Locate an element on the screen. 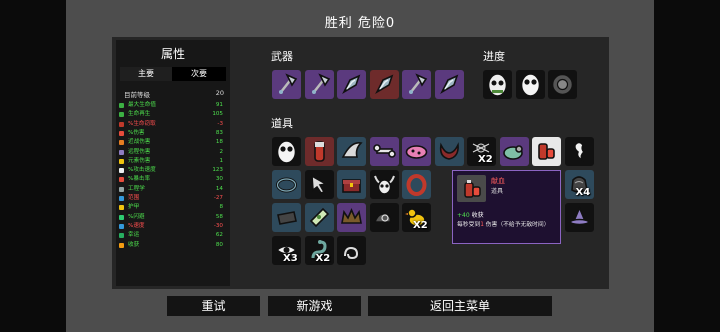 The height and width of the screenshot is (332, 720). tab-secondary: 次要 is located at coordinates (199, 74).